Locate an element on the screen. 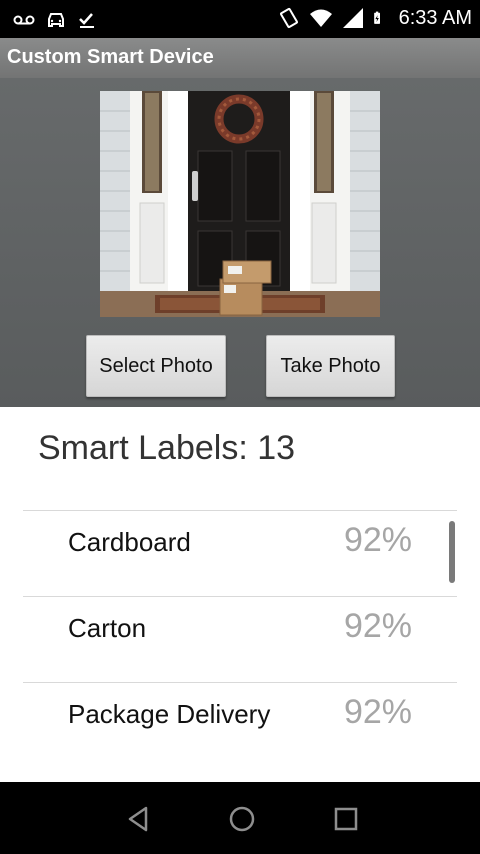  smart-labels-heading: Smart Labels: 13 is located at coordinates (167, 448).